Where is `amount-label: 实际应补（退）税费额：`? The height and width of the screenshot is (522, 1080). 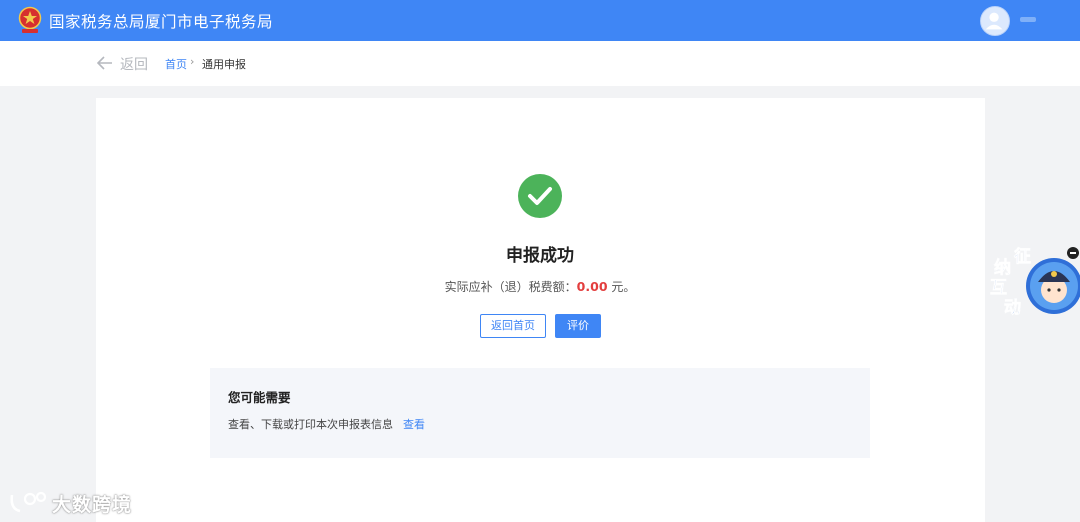
amount-label: 实际应补（退）税费额： is located at coordinates (510, 287).